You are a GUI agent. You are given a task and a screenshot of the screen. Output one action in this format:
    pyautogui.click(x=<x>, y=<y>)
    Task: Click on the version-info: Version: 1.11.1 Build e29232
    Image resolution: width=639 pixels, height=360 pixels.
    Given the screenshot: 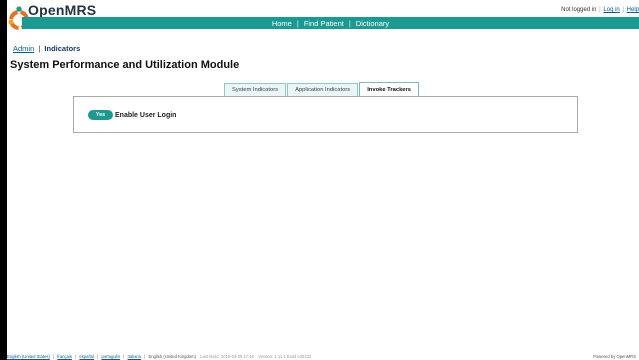 What is the action you would take?
    pyautogui.click(x=285, y=356)
    